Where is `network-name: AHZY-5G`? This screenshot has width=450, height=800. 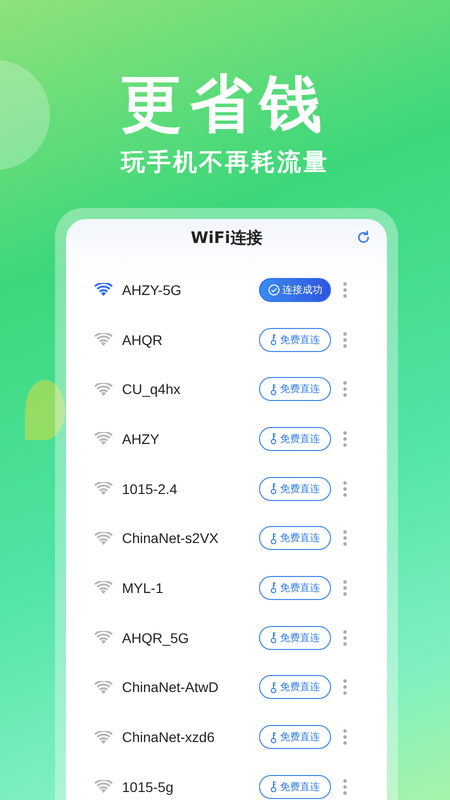 network-name: AHZY-5G is located at coordinates (152, 290).